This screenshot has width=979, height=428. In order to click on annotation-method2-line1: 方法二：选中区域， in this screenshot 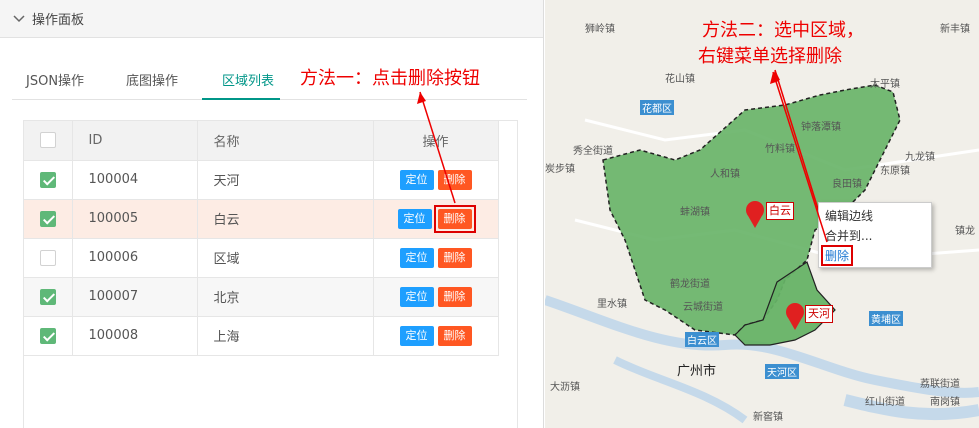, I will do `click(783, 30)`.